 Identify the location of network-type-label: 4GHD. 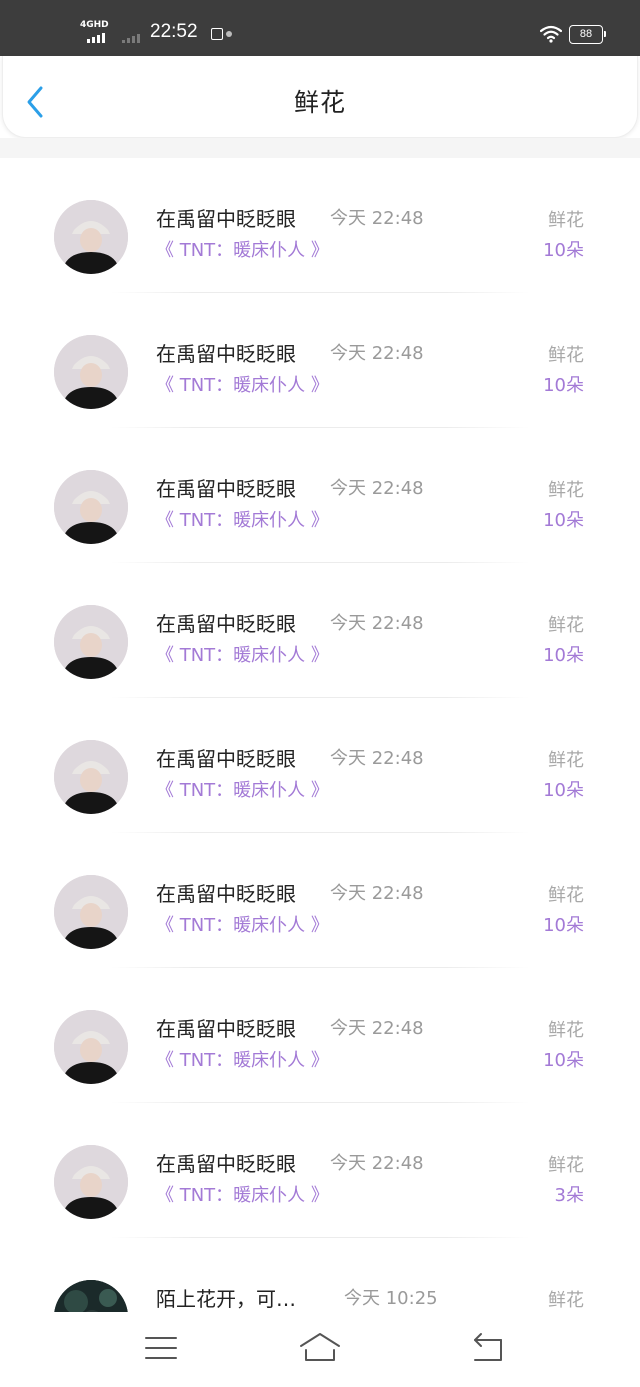
(94, 25).